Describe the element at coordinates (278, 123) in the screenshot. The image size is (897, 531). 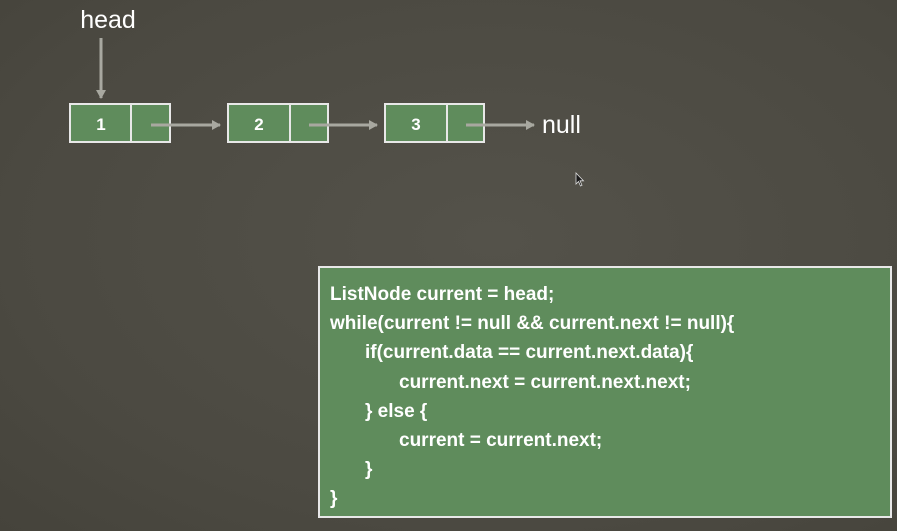
I see `list-node-2: 2` at that location.